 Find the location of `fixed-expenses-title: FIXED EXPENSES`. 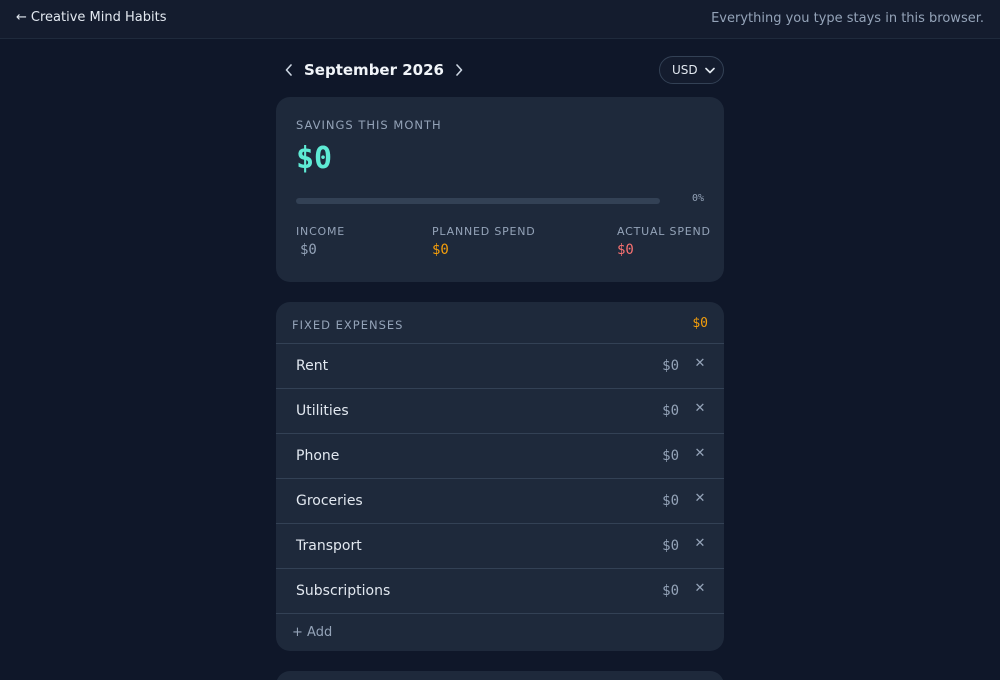

fixed-expenses-title: FIXED EXPENSES is located at coordinates (348, 325).